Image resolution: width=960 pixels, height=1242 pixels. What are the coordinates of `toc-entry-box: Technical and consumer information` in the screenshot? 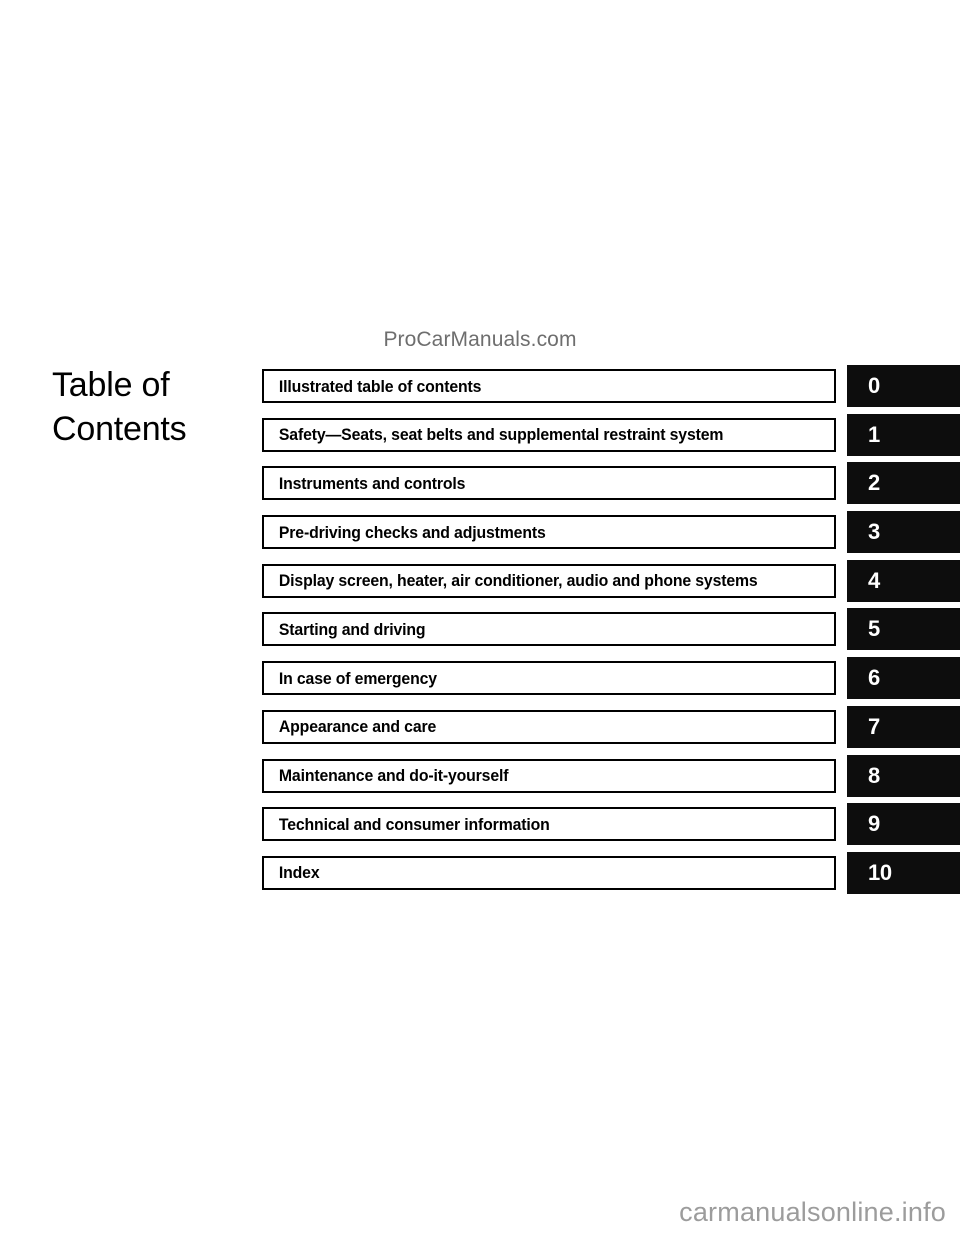 It's located at (549, 824).